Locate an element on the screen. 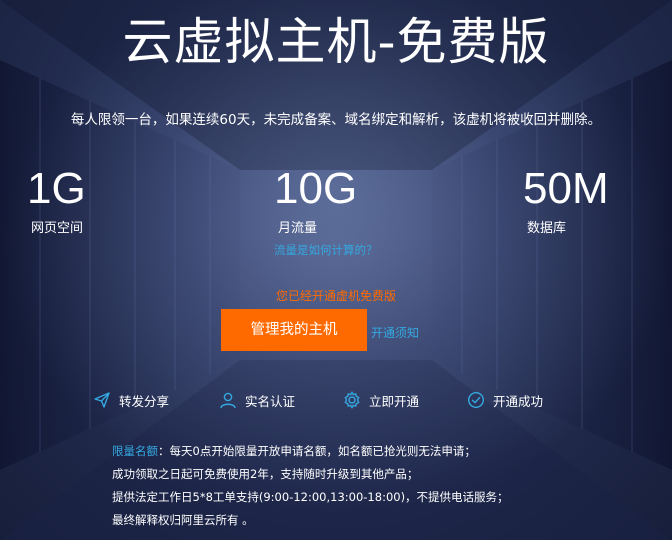 The height and width of the screenshot is (540, 672). step-share-label: 转发分享 is located at coordinates (144, 401).